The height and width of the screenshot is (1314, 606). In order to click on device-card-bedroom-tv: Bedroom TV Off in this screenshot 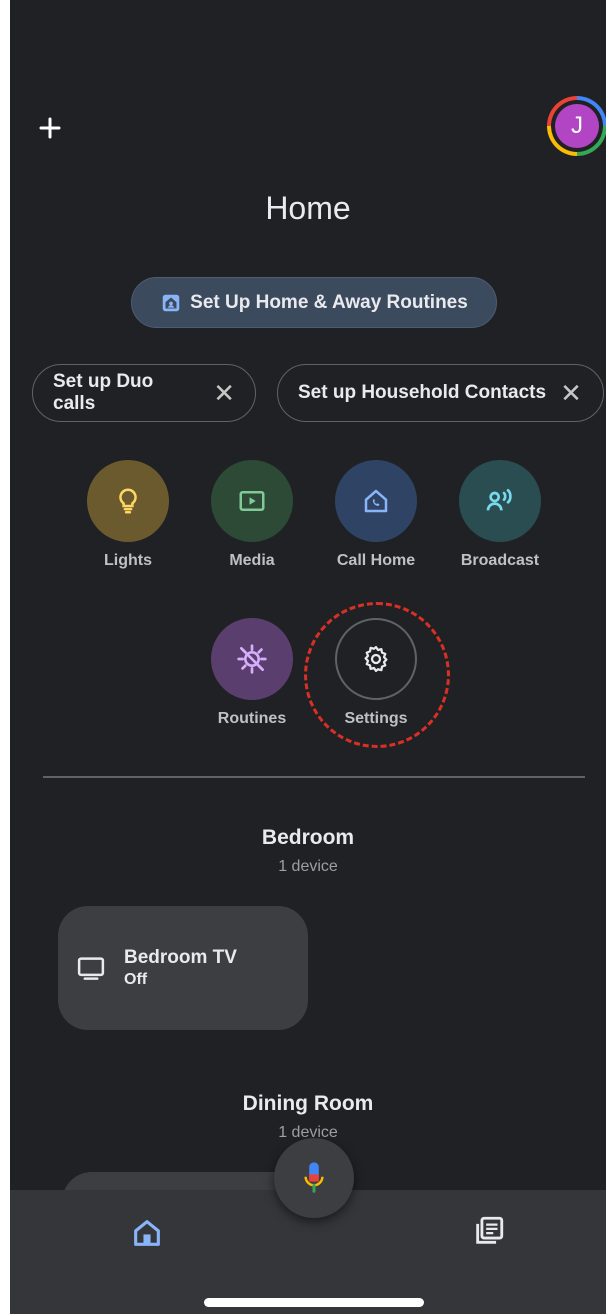, I will do `click(183, 968)`.